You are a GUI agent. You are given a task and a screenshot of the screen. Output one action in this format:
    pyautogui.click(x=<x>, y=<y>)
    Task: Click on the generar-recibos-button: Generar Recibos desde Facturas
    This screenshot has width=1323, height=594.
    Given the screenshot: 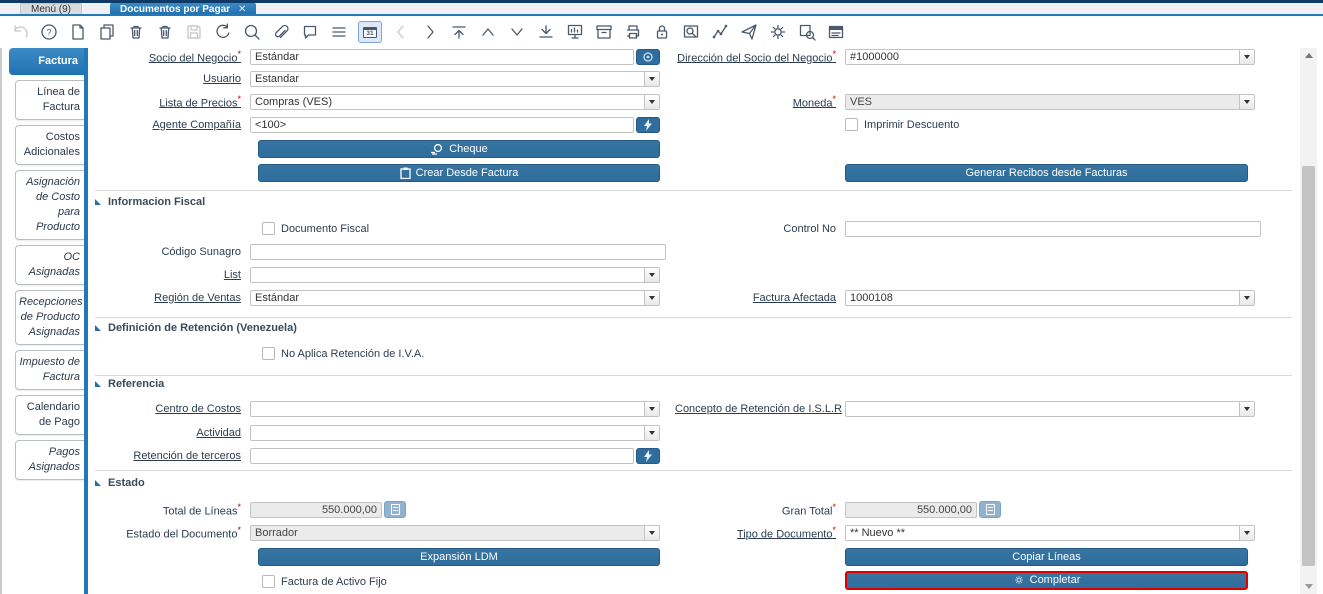 What is the action you would take?
    pyautogui.click(x=1046, y=172)
    